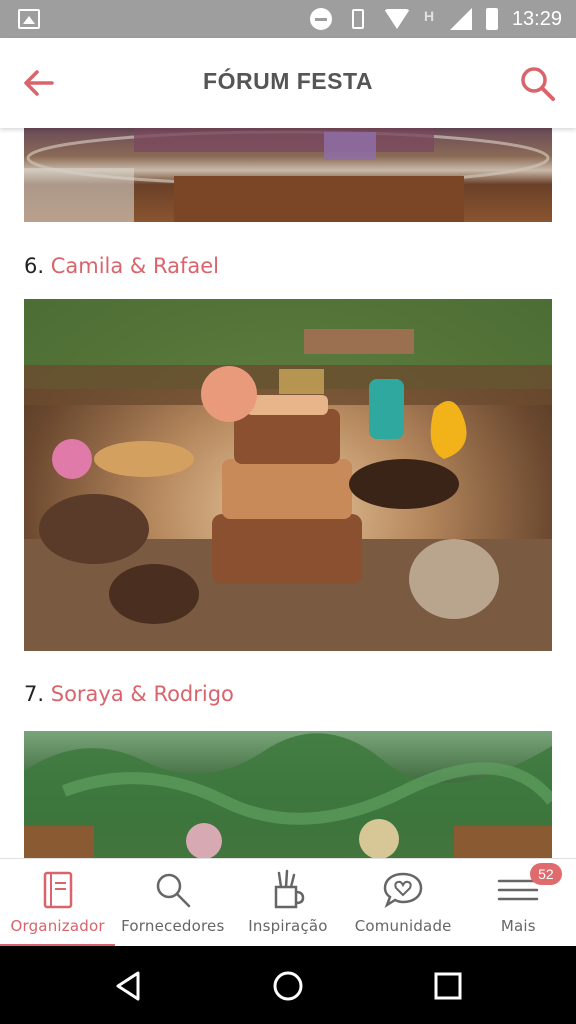 The image size is (576, 1024). I want to click on signal-icon, so click(460, 19).